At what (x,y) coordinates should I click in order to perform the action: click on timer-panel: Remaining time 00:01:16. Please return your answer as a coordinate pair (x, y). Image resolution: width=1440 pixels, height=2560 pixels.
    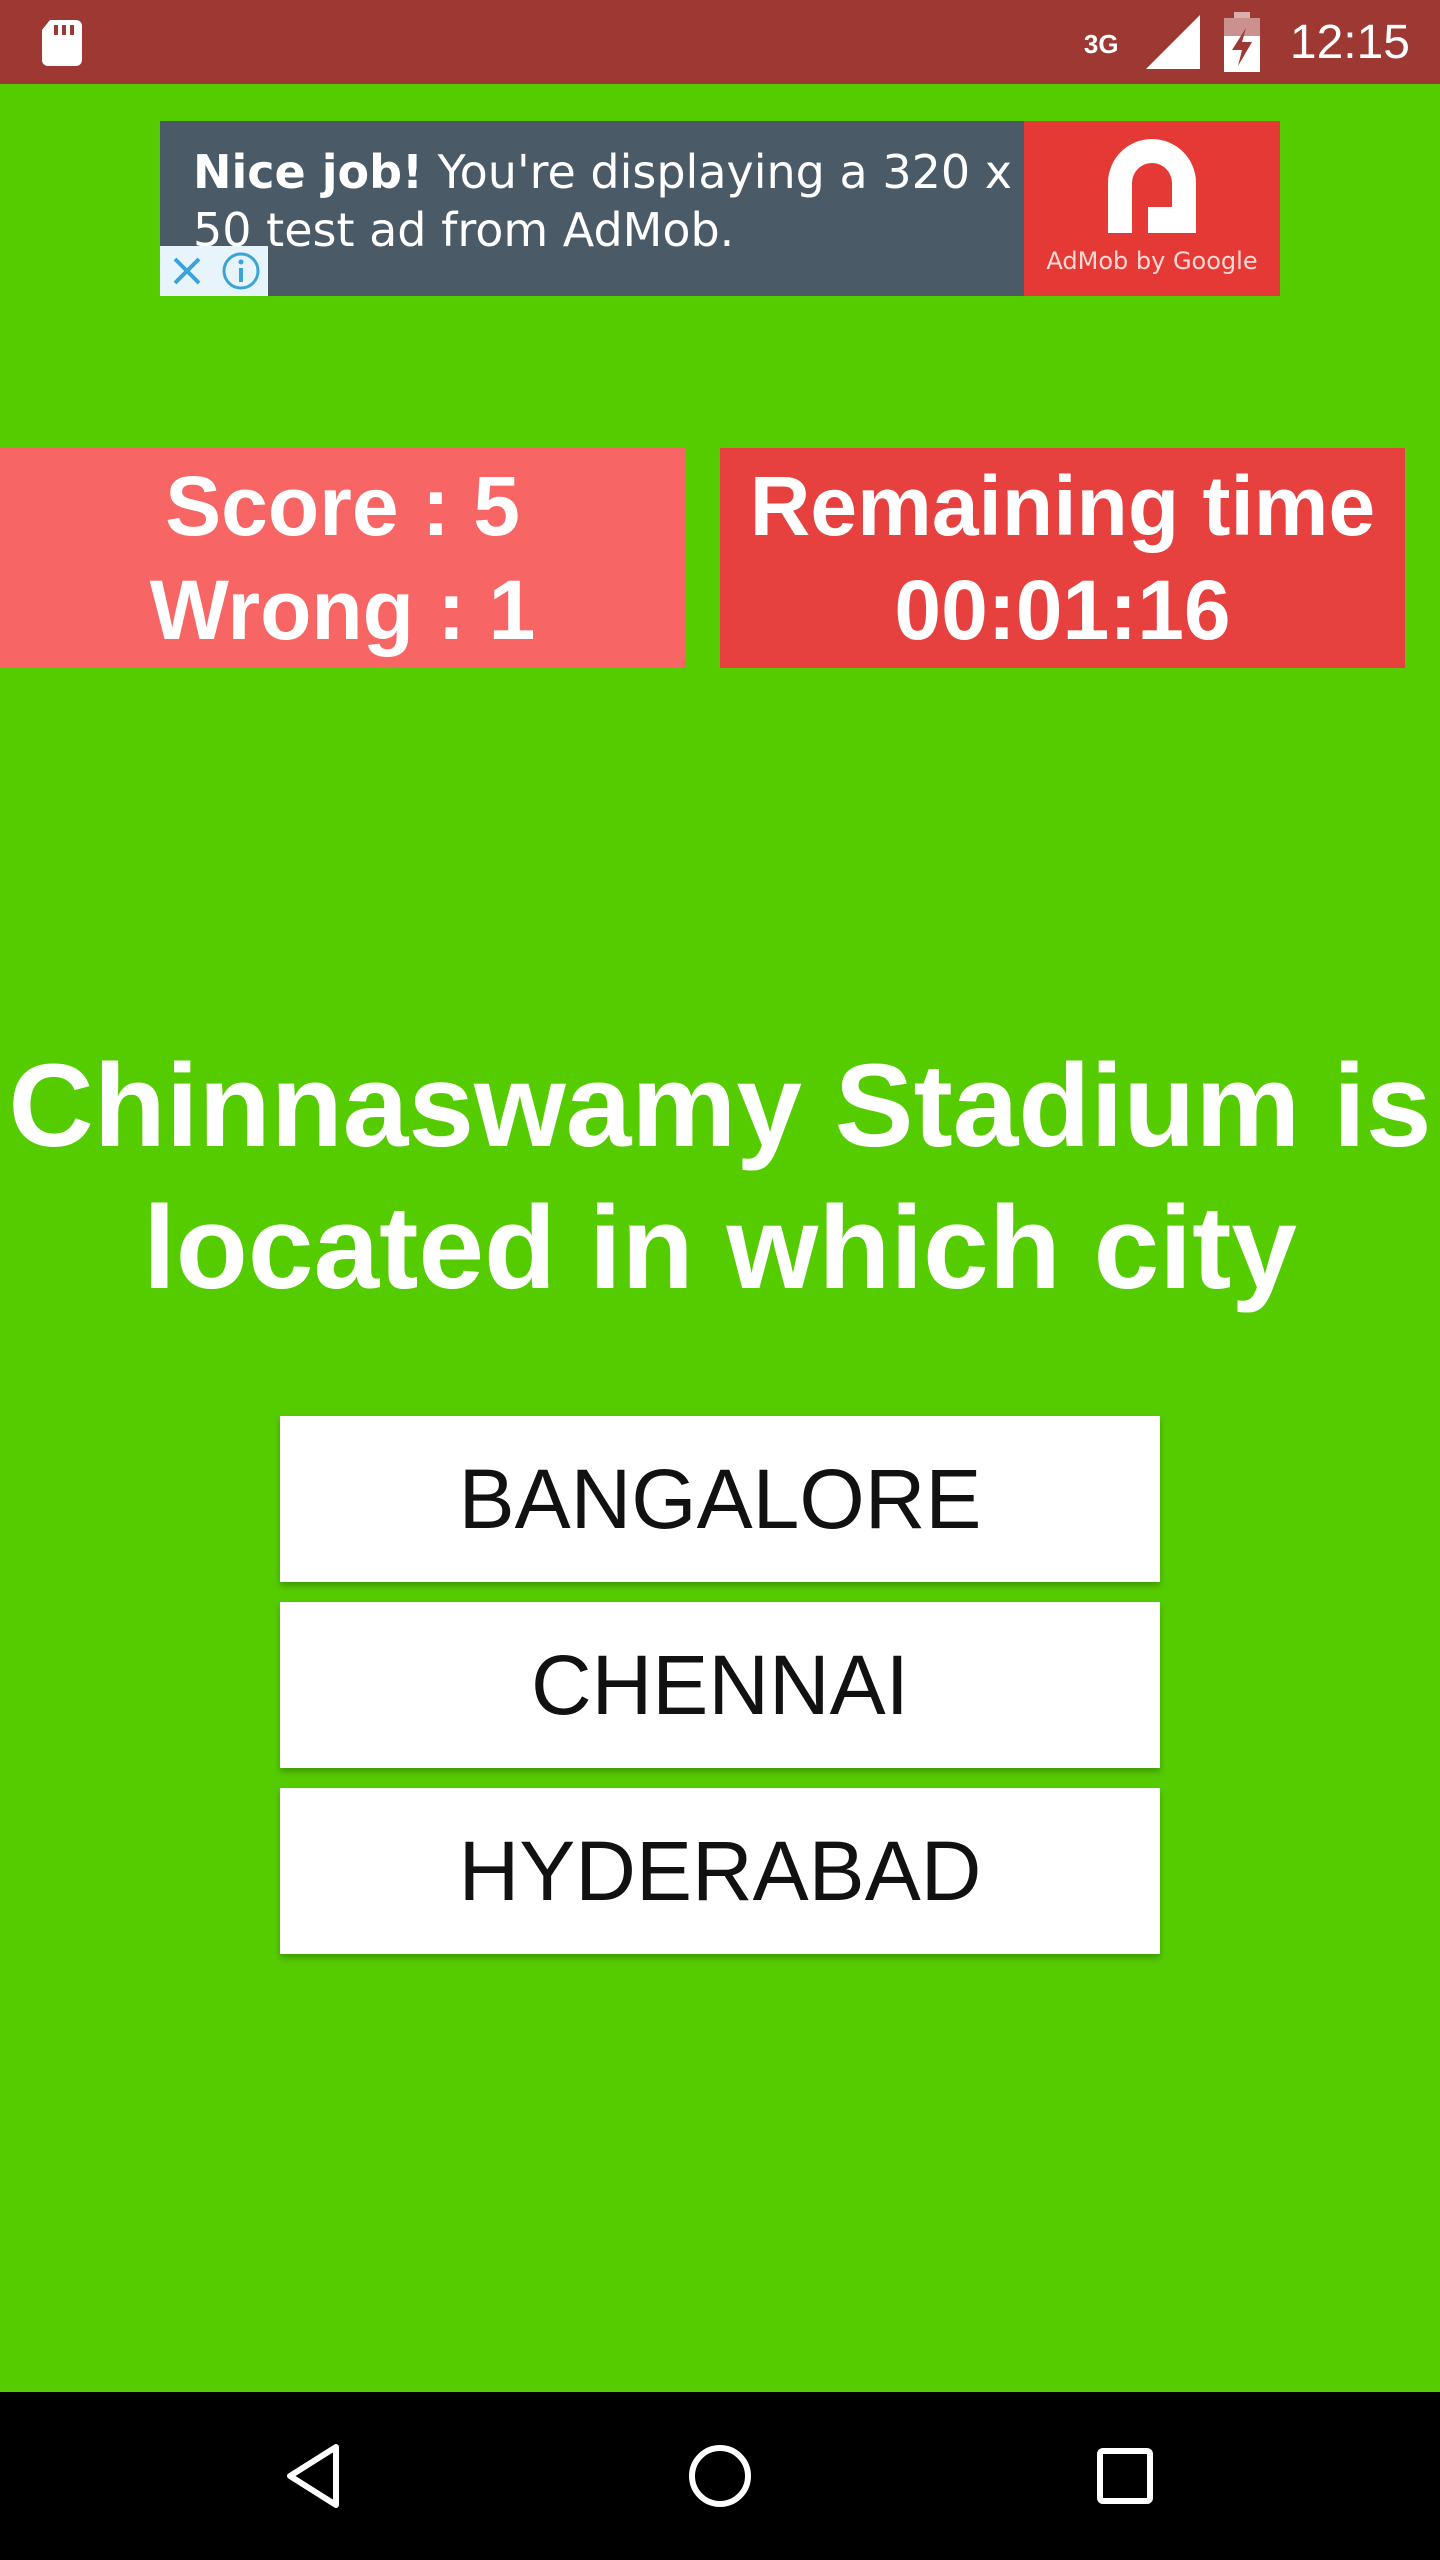
    Looking at the image, I should click on (1062, 558).